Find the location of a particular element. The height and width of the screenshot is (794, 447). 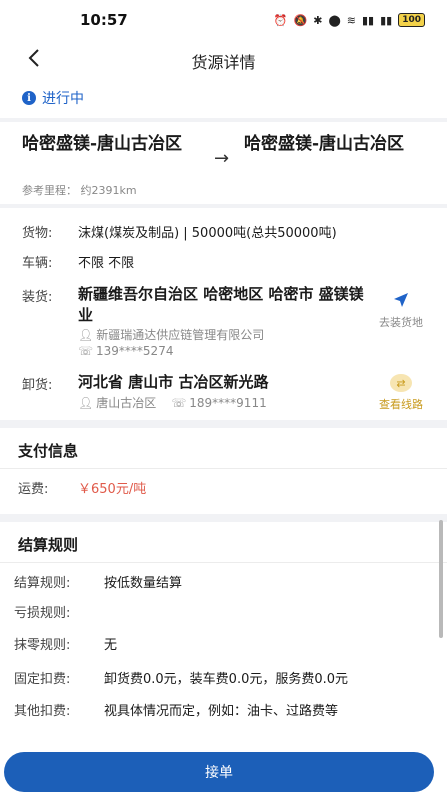

vehicle-value: 不限 不限 is located at coordinates (106, 263).